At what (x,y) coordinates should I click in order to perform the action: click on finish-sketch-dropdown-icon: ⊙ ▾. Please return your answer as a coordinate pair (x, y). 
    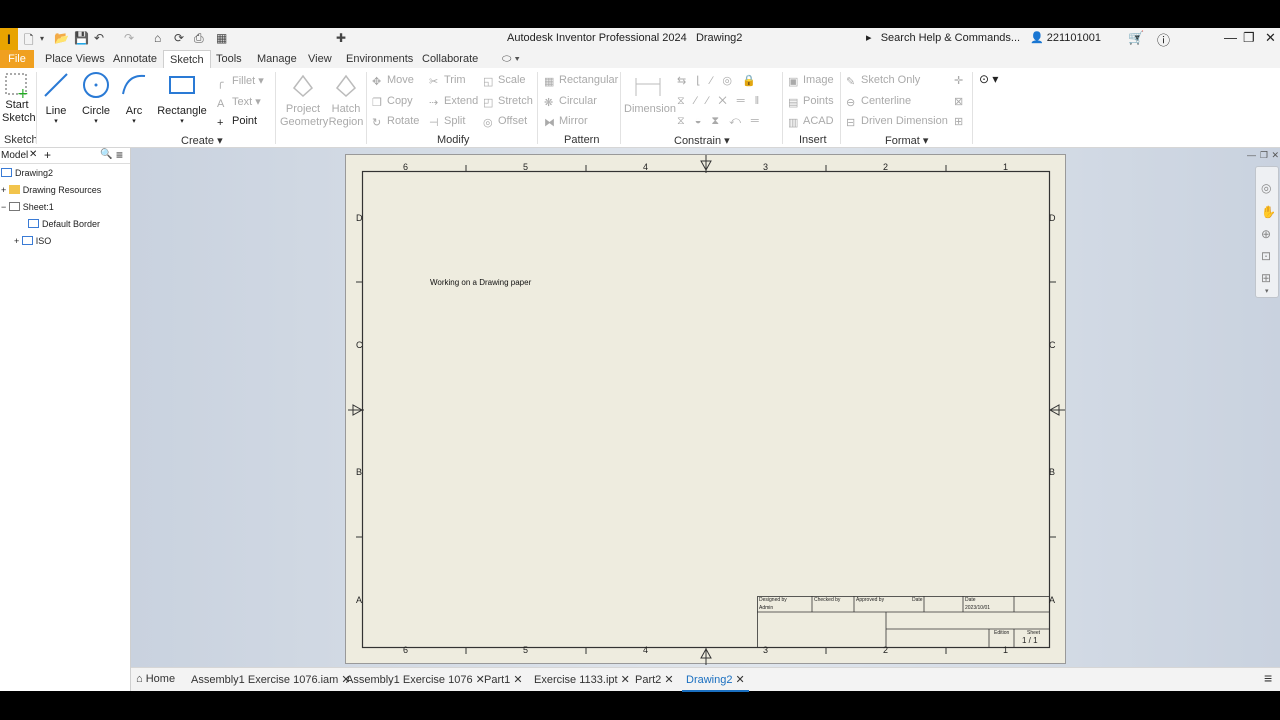
    Looking at the image, I should click on (988, 79).